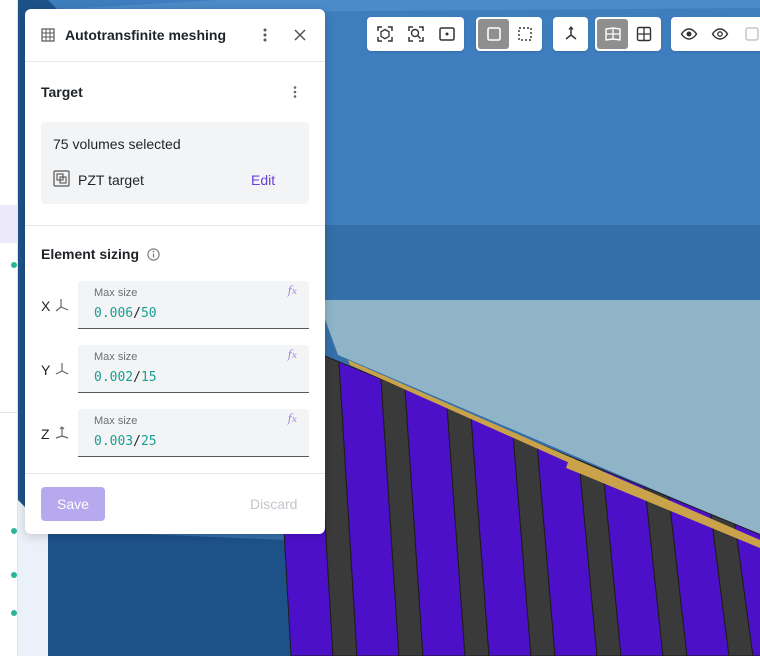  Describe the element at coordinates (9, 412) in the screenshot. I see `sidebar-divider` at that location.